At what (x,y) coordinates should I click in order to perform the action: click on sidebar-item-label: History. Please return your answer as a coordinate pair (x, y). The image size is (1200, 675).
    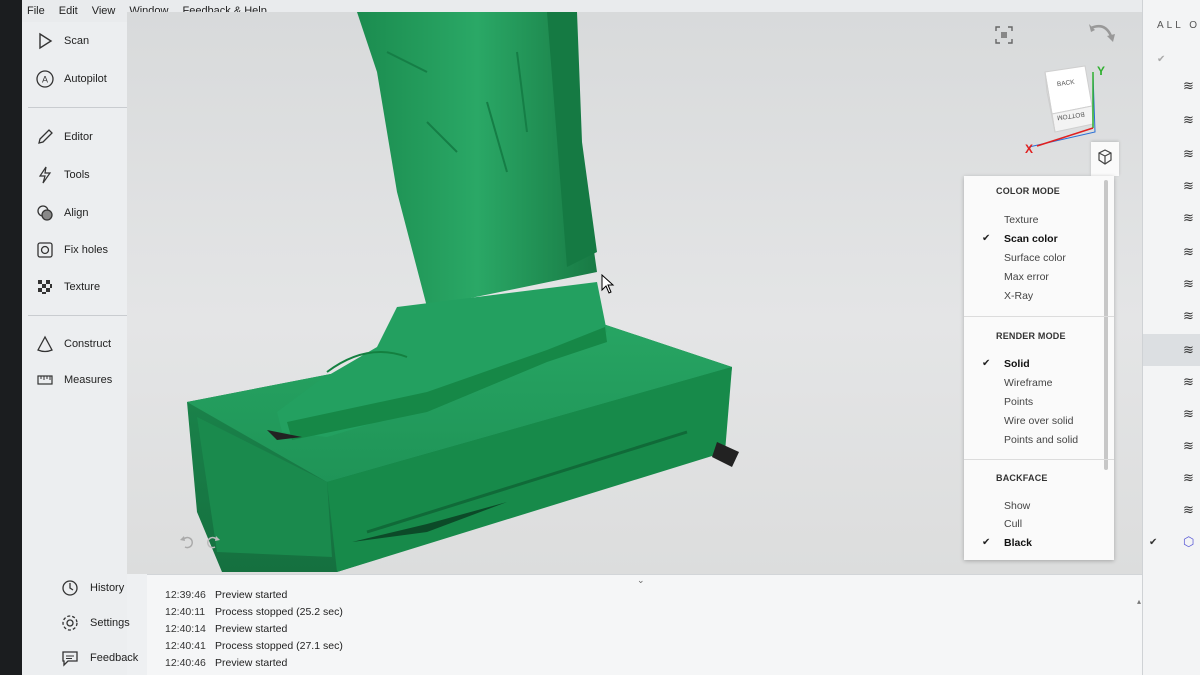
    Looking at the image, I should click on (107, 588).